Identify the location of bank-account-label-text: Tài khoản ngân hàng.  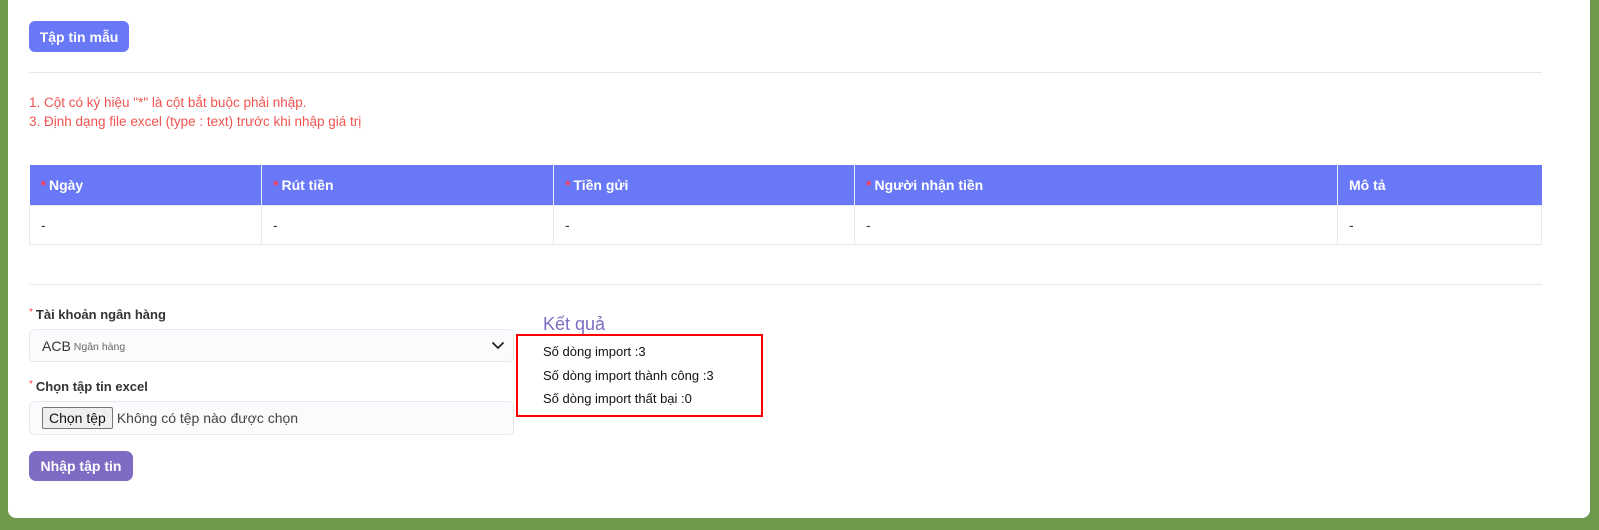
(100, 314).